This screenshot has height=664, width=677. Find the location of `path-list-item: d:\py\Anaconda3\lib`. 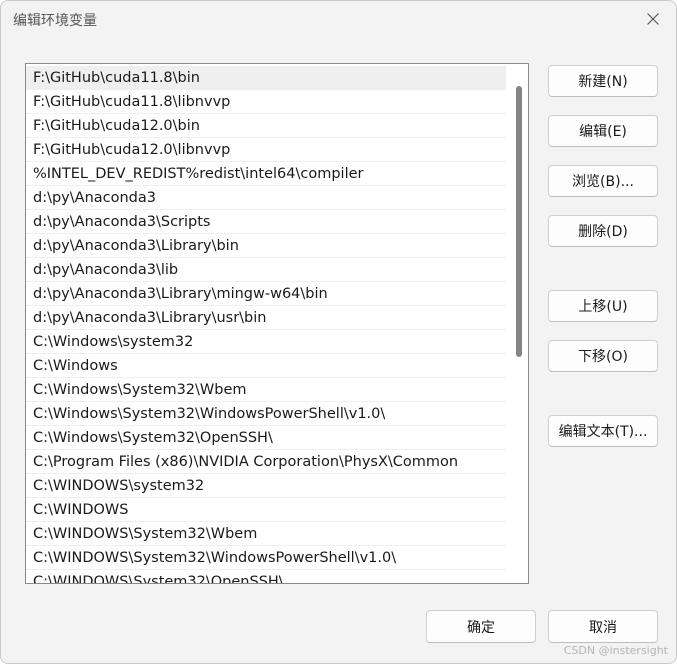

path-list-item: d:\py\Anaconda3\lib is located at coordinates (266, 270).